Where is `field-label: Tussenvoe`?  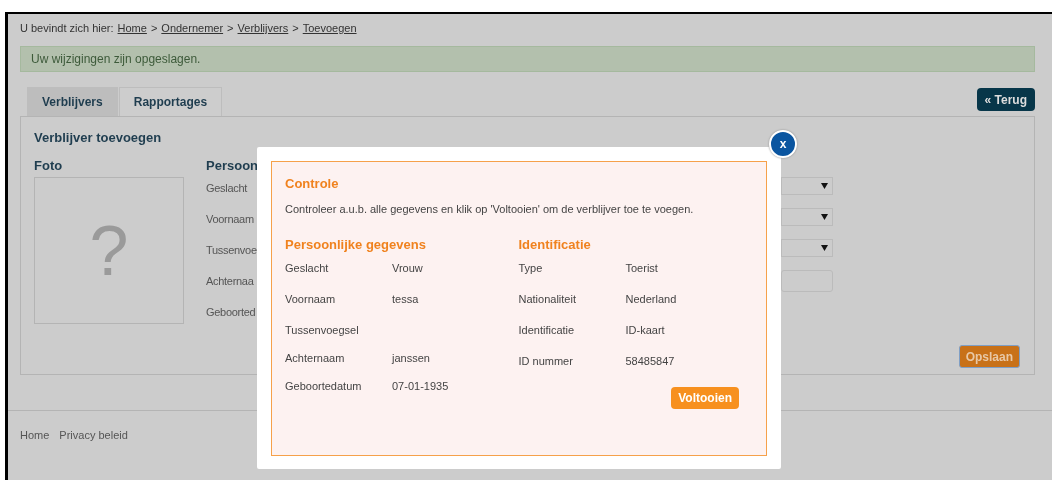 field-label: Tussenvoe is located at coordinates (231, 250).